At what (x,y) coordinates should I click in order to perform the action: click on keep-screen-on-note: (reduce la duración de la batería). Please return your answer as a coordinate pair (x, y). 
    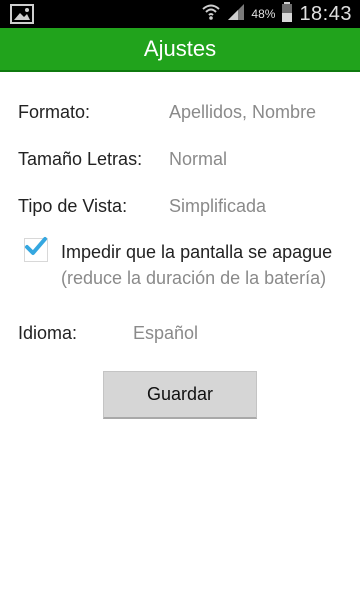
    Looking at the image, I should click on (194, 278).